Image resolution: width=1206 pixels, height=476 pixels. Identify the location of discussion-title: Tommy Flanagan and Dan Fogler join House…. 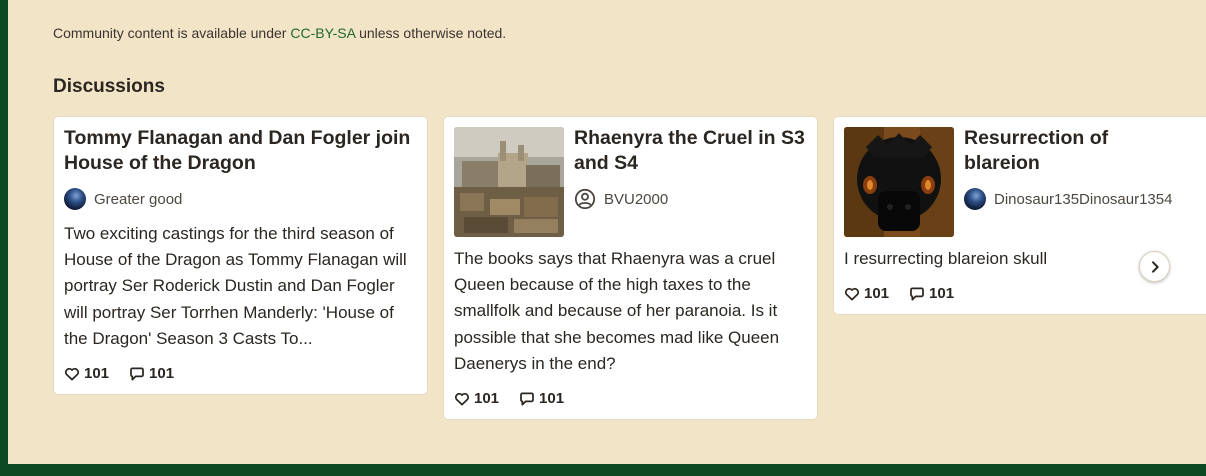
(243, 151).